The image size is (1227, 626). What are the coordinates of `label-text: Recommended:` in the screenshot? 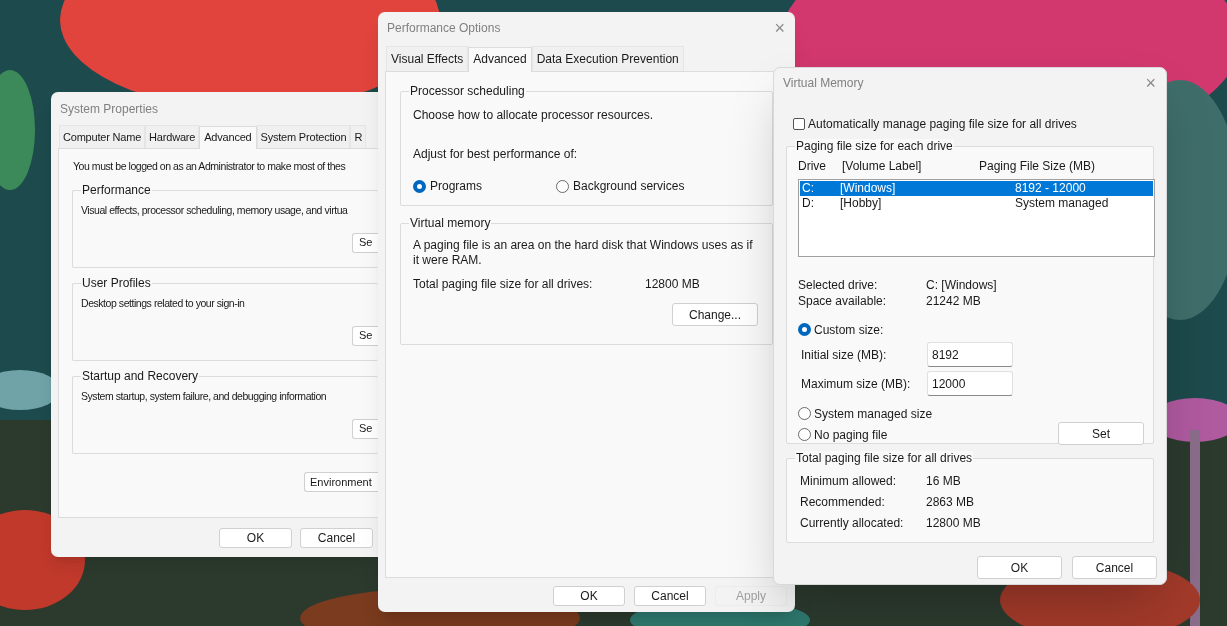 It's located at (843, 502).